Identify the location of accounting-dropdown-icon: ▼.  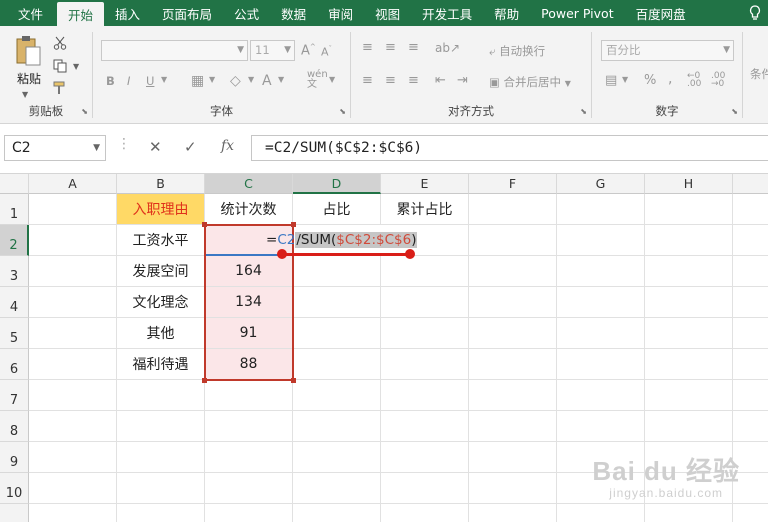
(625, 79).